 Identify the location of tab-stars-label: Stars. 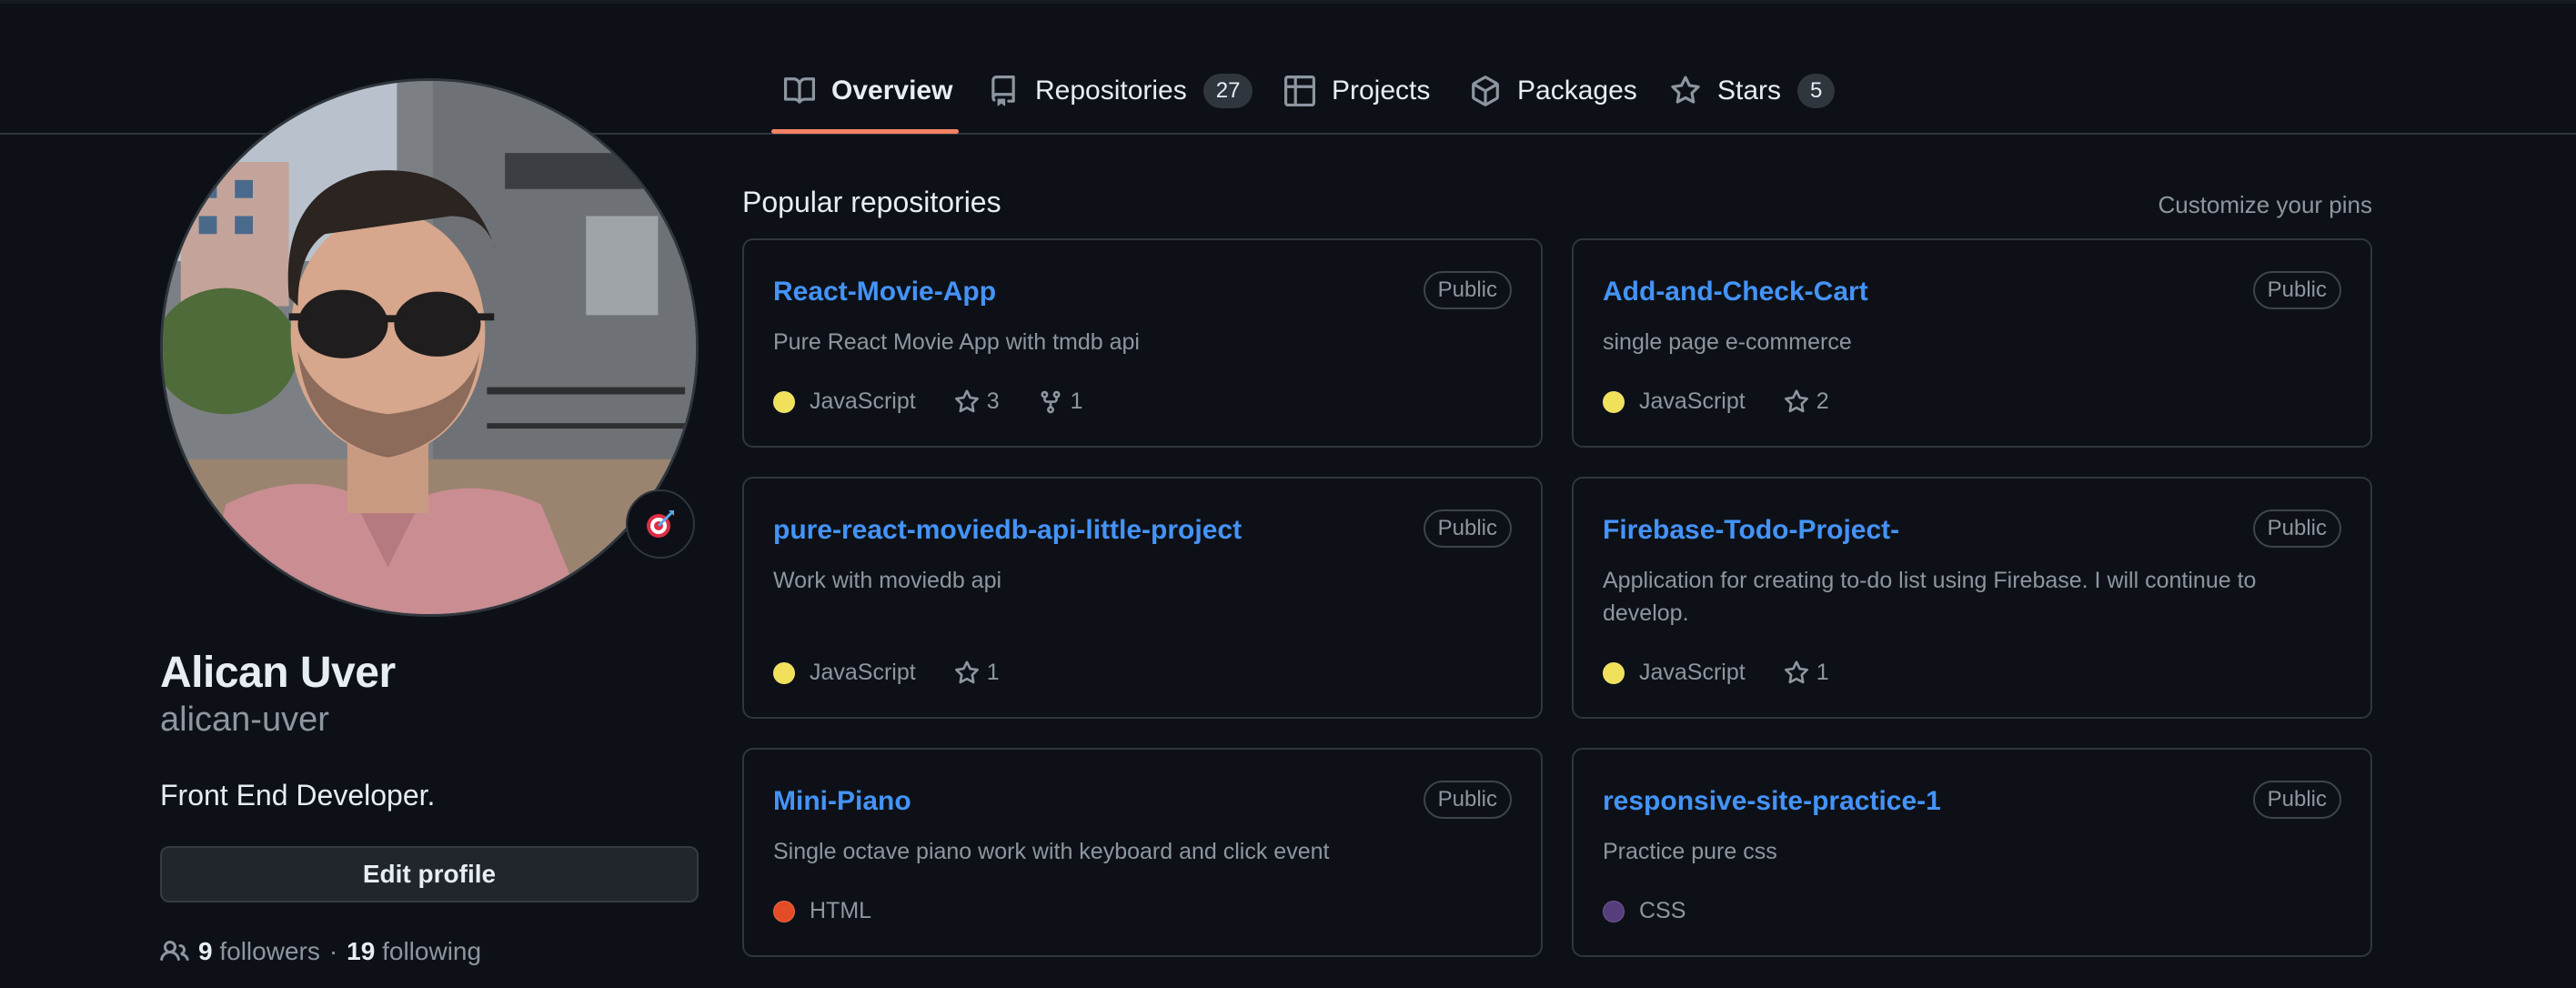
(1749, 91).